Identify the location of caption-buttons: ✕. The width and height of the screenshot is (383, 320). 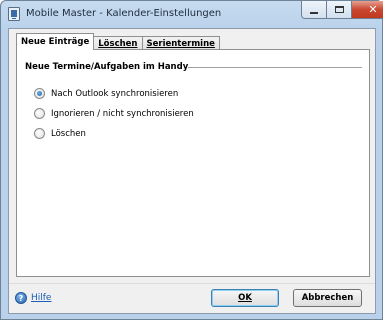
(342, 10).